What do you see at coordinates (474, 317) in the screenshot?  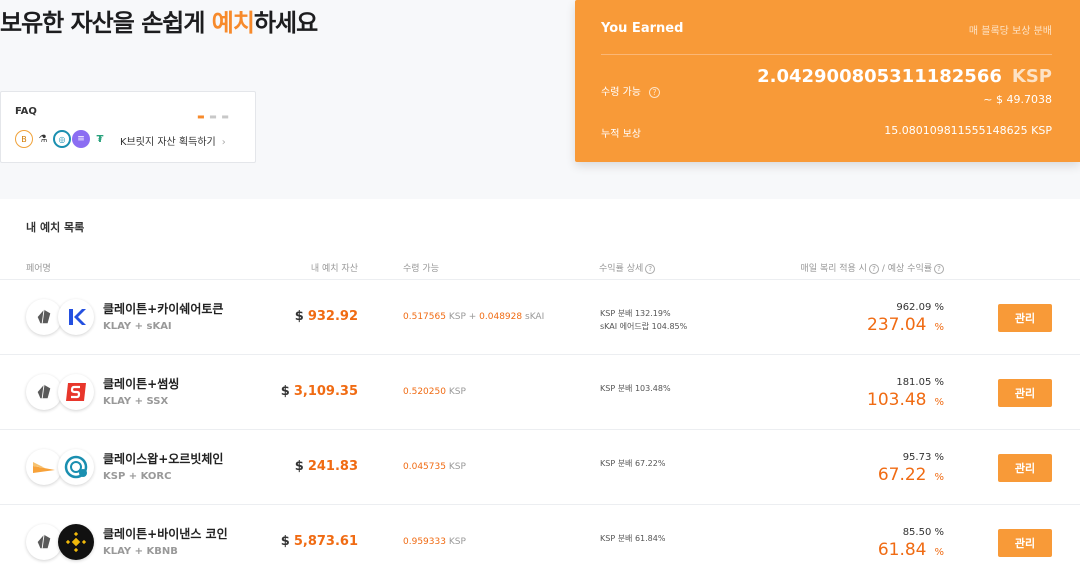 I see `claimable-amount: 0.517565 KSP + 0.048928 sKAI` at bounding box center [474, 317].